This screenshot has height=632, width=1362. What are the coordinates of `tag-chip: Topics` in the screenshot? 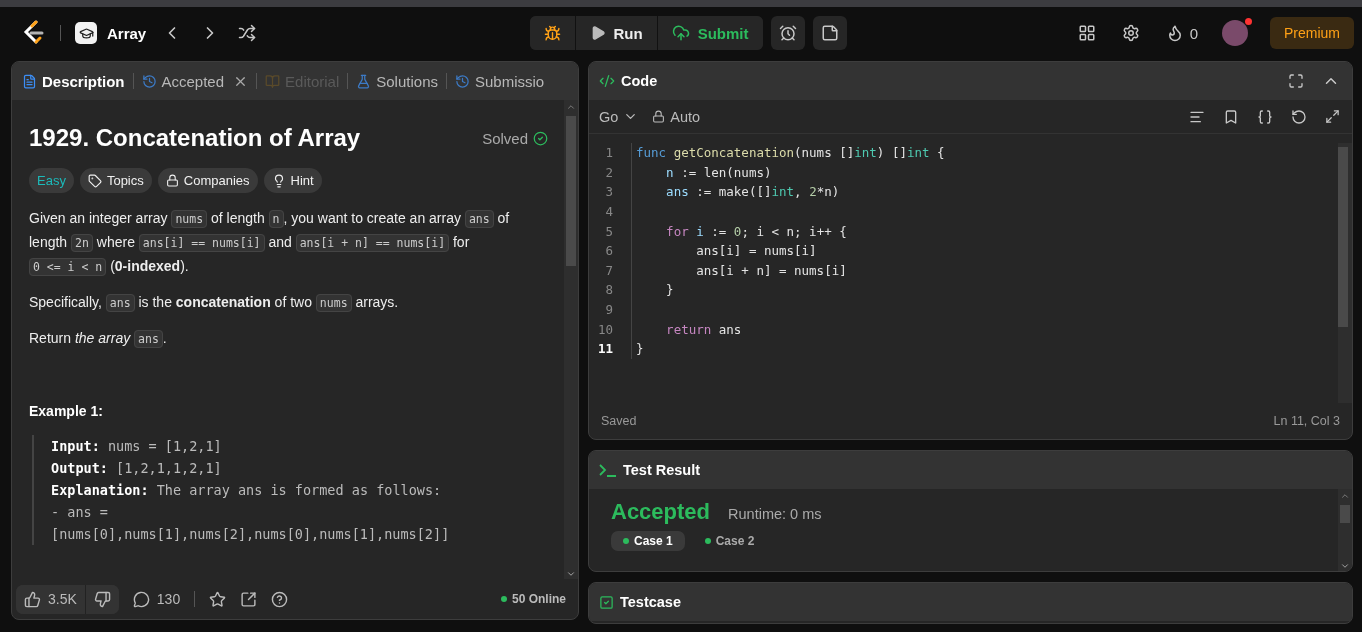 It's located at (115, 180).